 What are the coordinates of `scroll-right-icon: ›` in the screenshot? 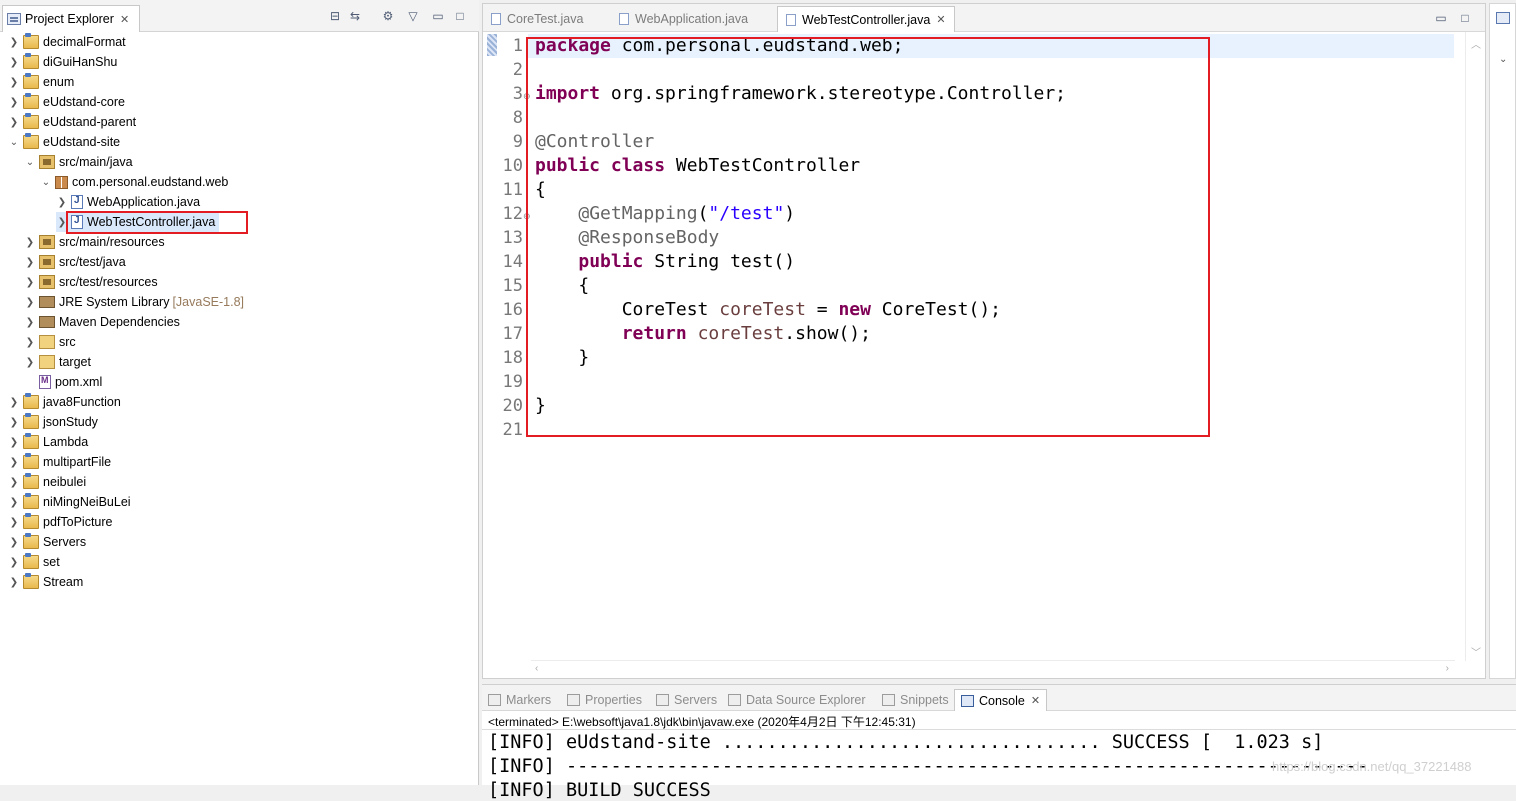 It's located at (1447, 668).